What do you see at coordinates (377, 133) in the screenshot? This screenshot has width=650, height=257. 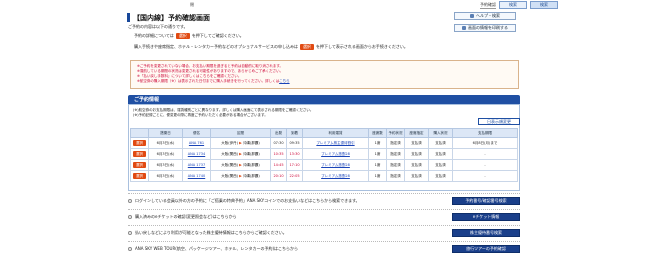 I see `column-header: 座席数` at bounding box center [377, 133].